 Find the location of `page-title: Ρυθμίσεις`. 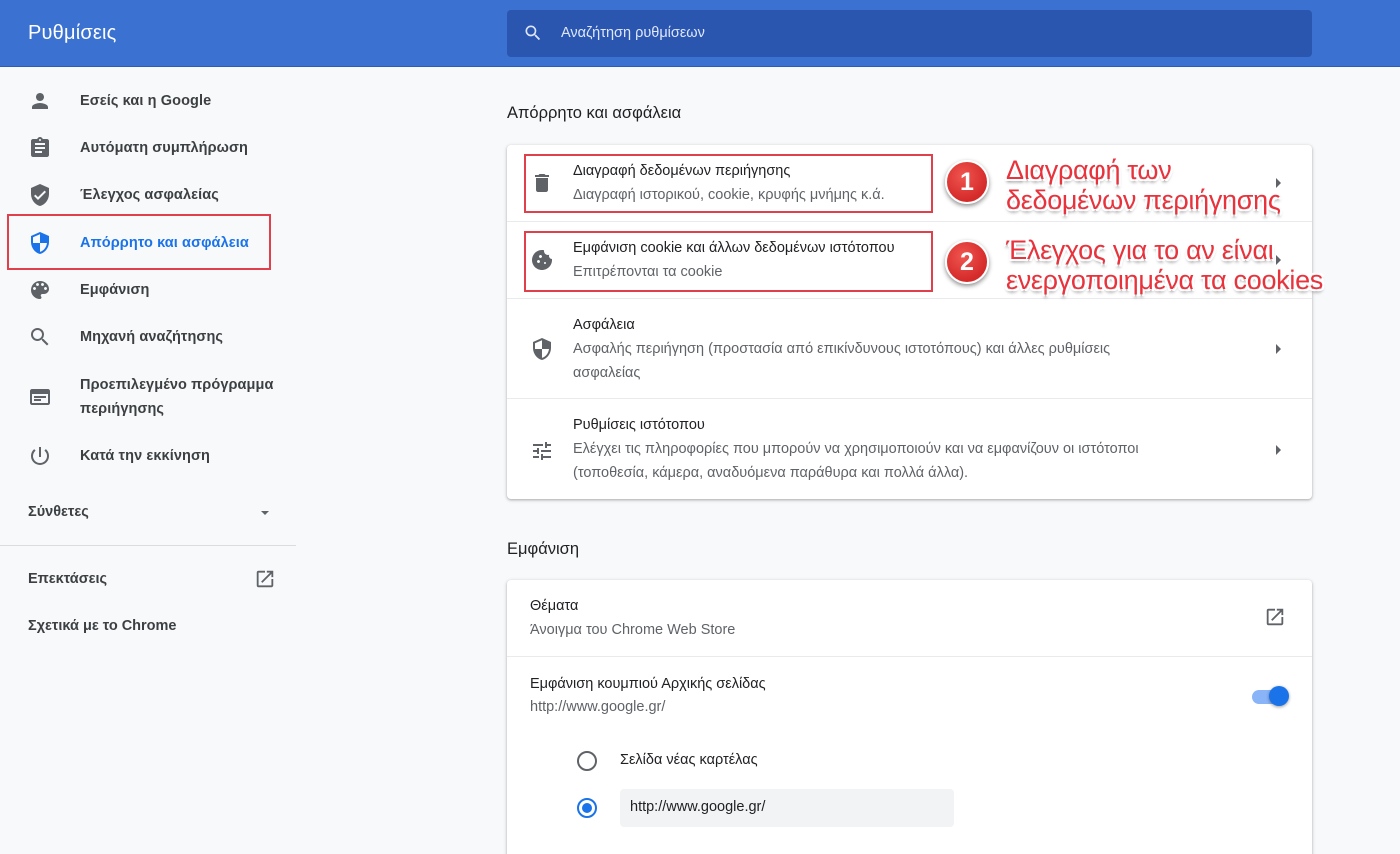

page-title: Ρυθμίσεις is located at coordinates (72, 33).